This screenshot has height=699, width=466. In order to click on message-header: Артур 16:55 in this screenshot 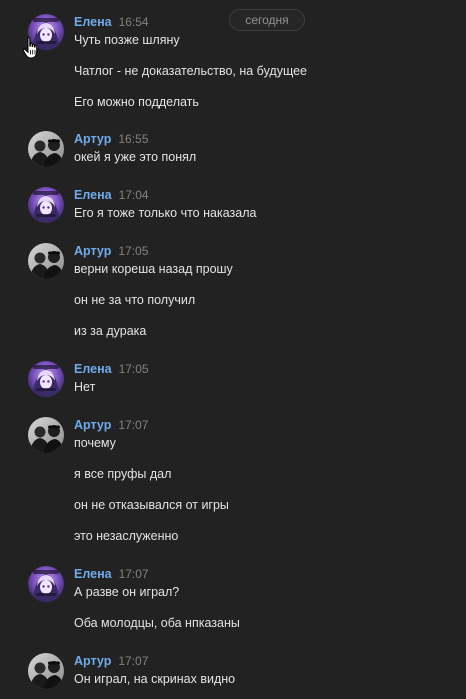, I will do `click(111, 139)`.